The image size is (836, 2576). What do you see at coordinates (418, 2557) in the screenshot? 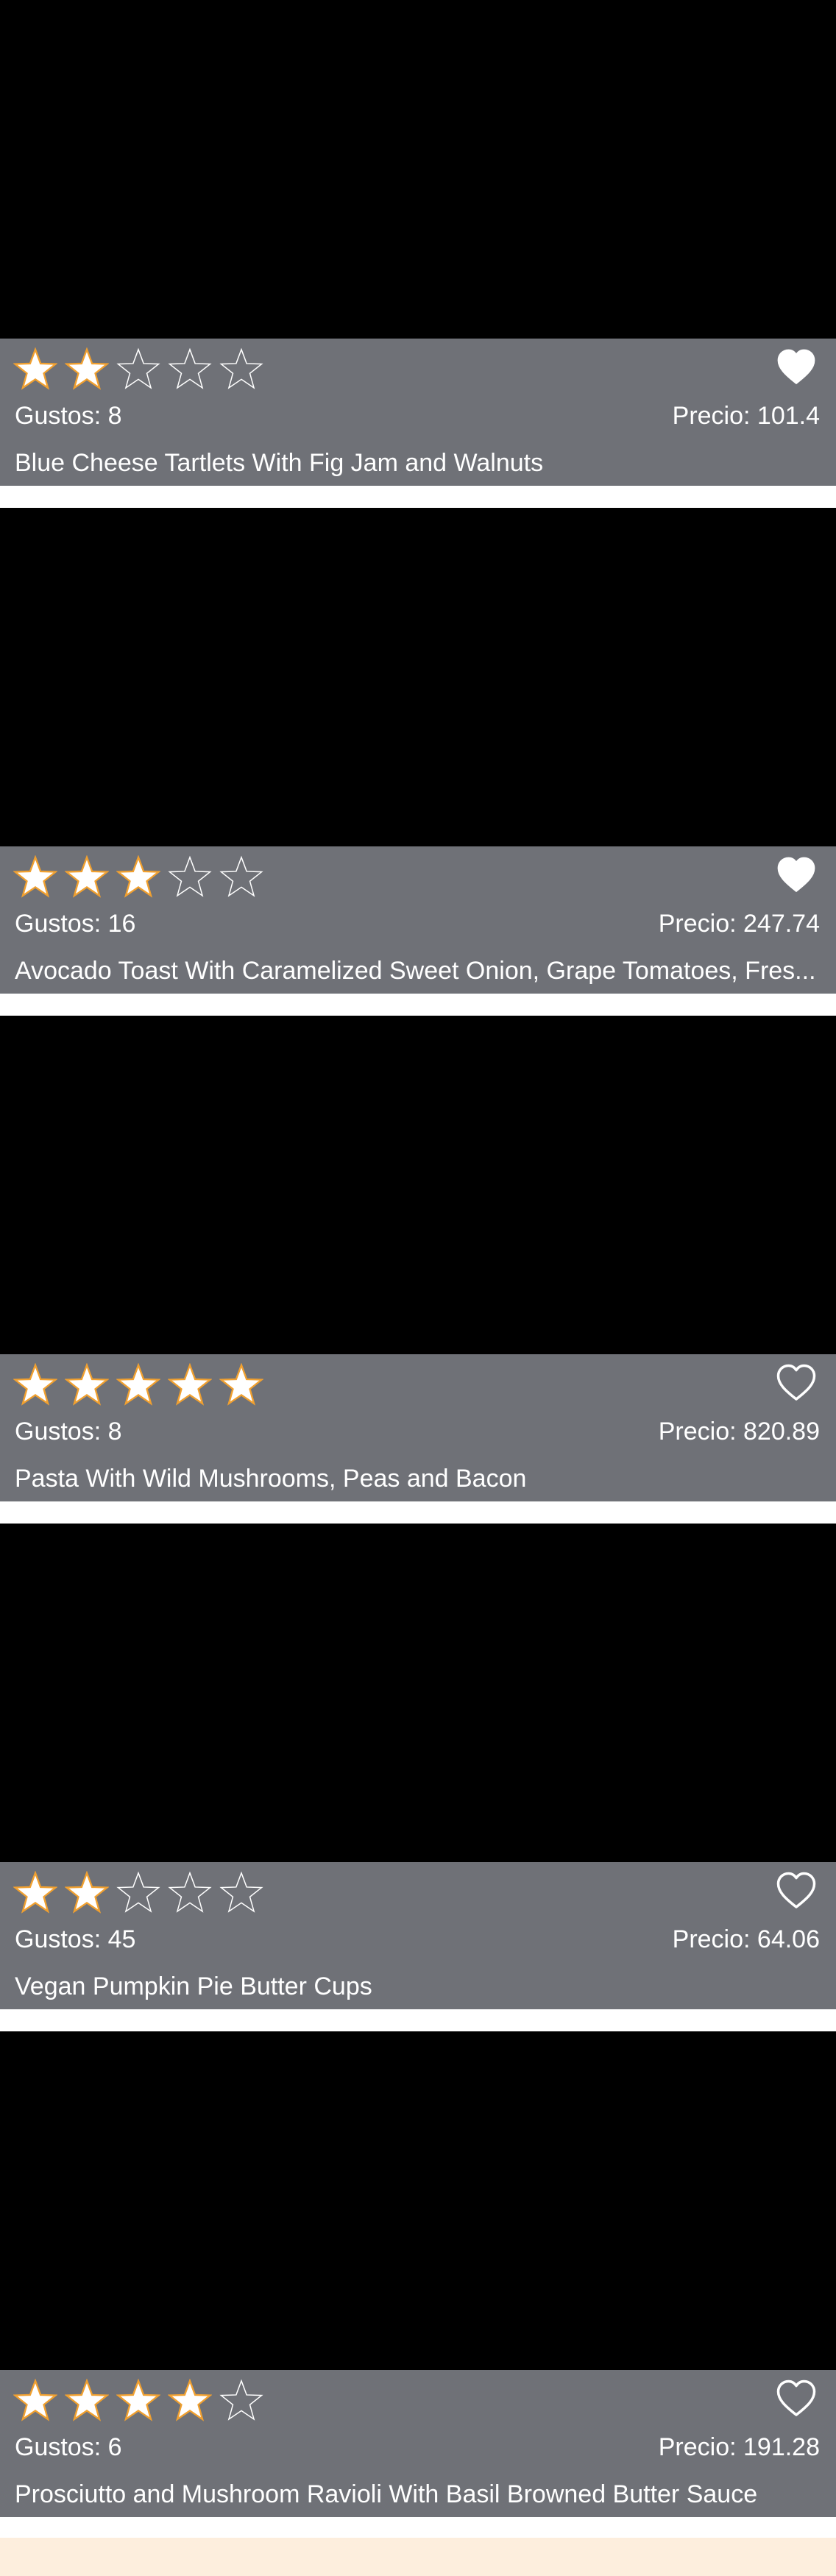
I see `next-card-edge` at bounding box center [418, 2557].